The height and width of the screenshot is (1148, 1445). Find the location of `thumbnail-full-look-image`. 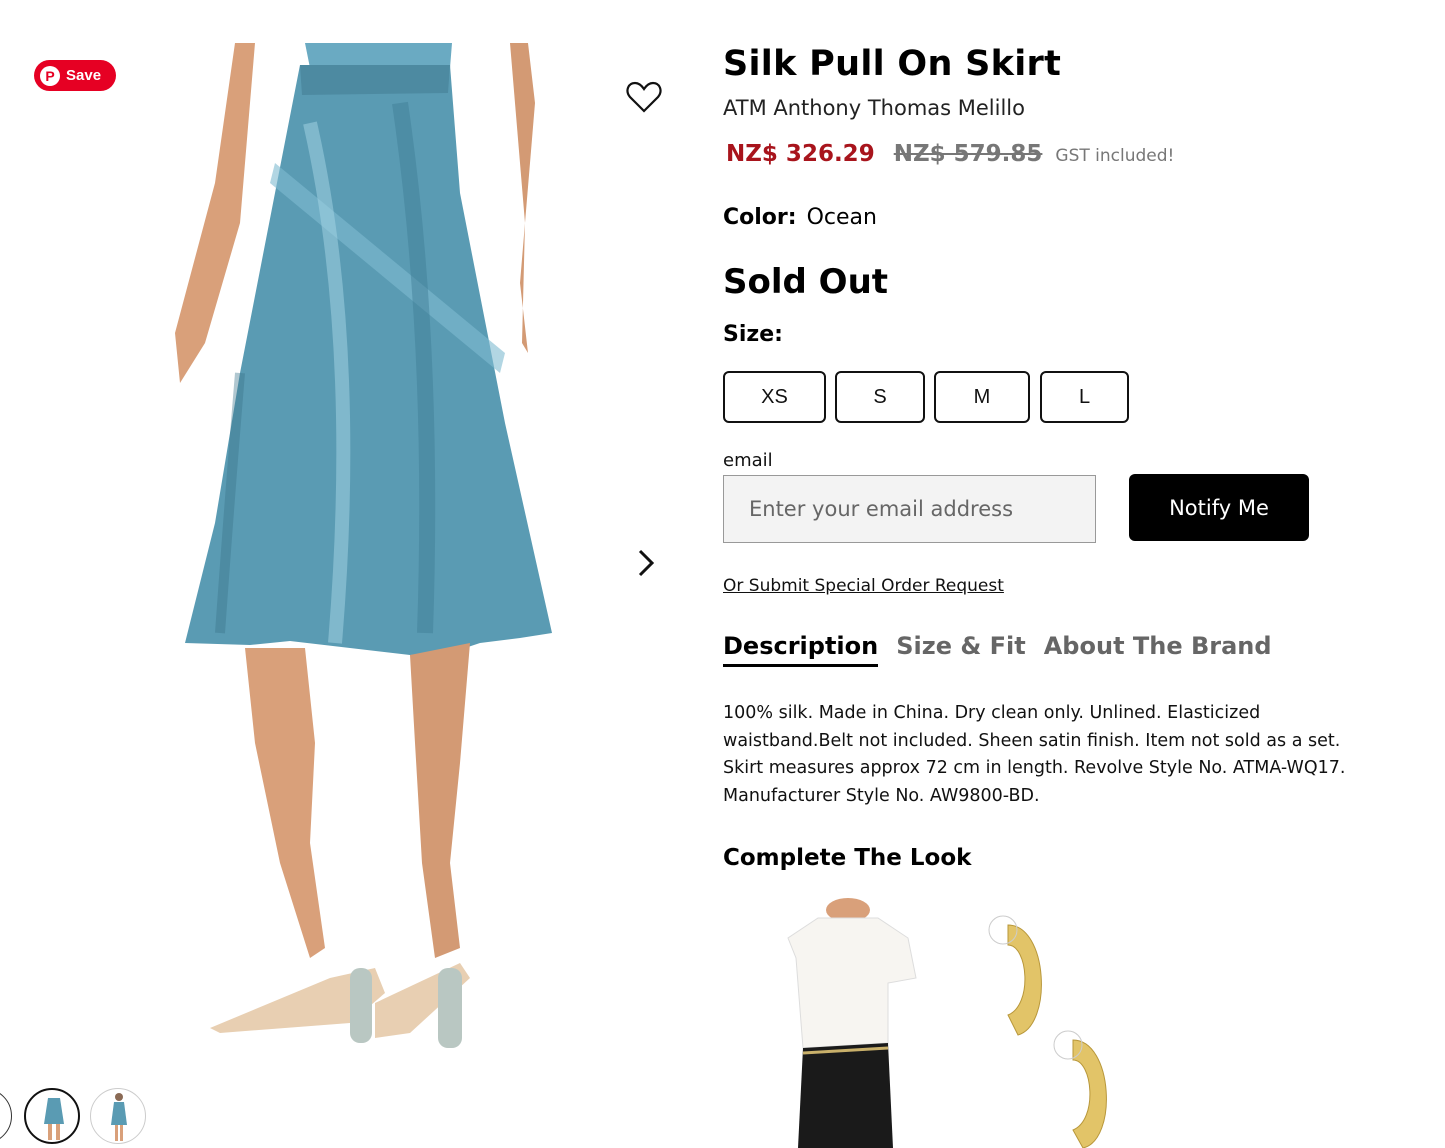

thumbnail-full-look-image is located at coordinates (119, 1117).